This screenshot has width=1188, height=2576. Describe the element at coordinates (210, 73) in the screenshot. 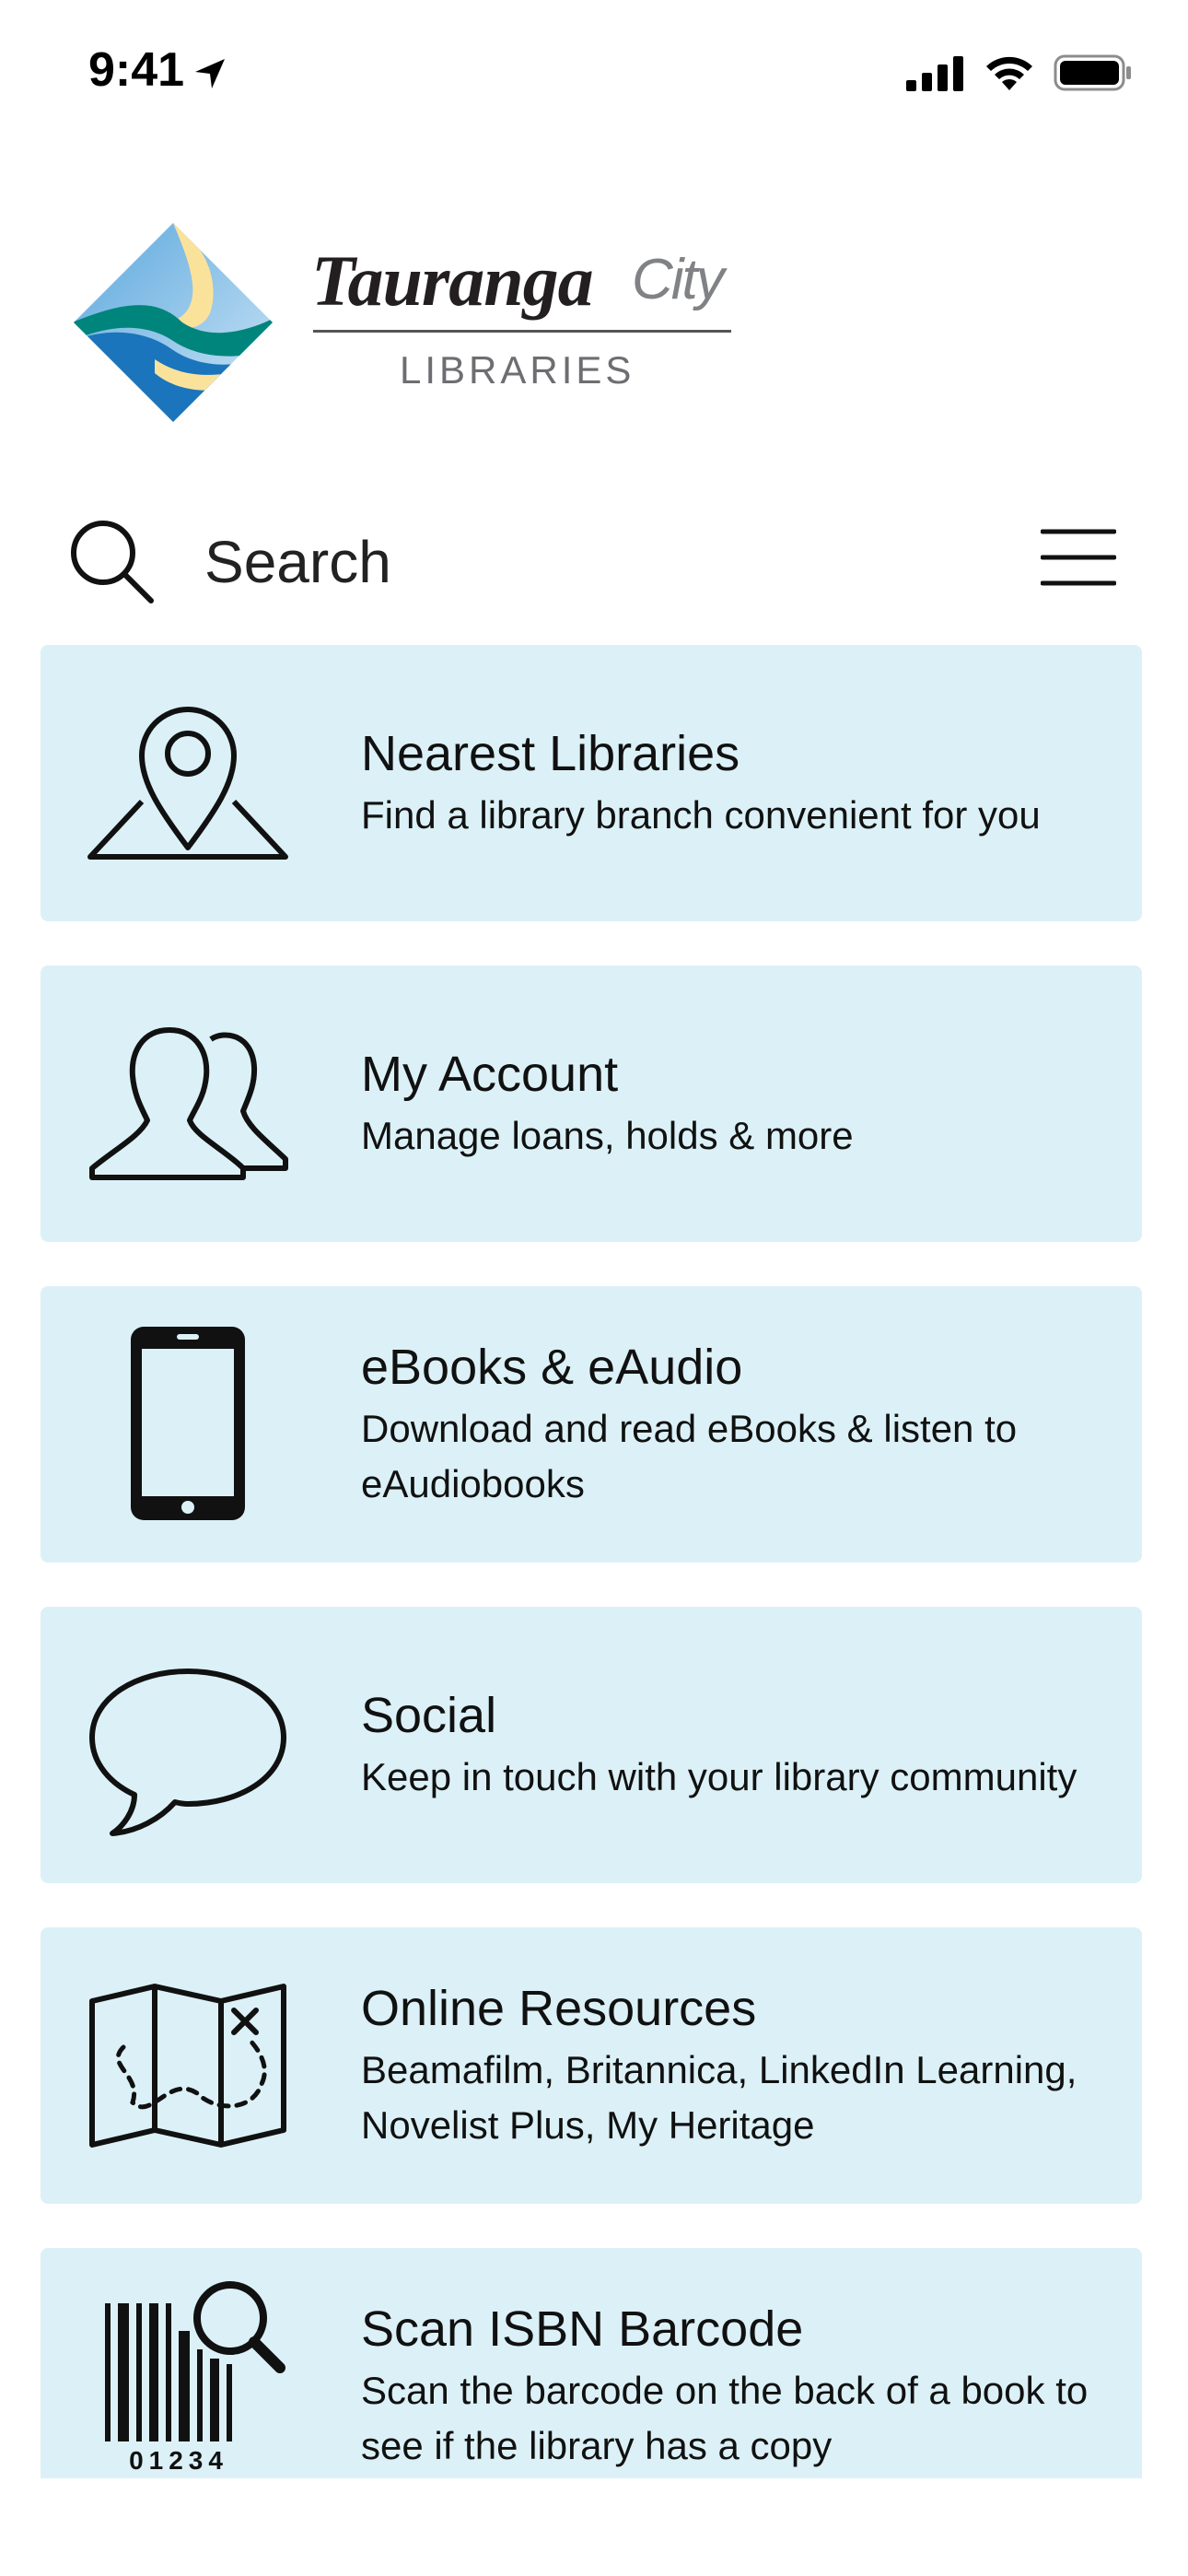

I see `location-arrow-icon` at that location.